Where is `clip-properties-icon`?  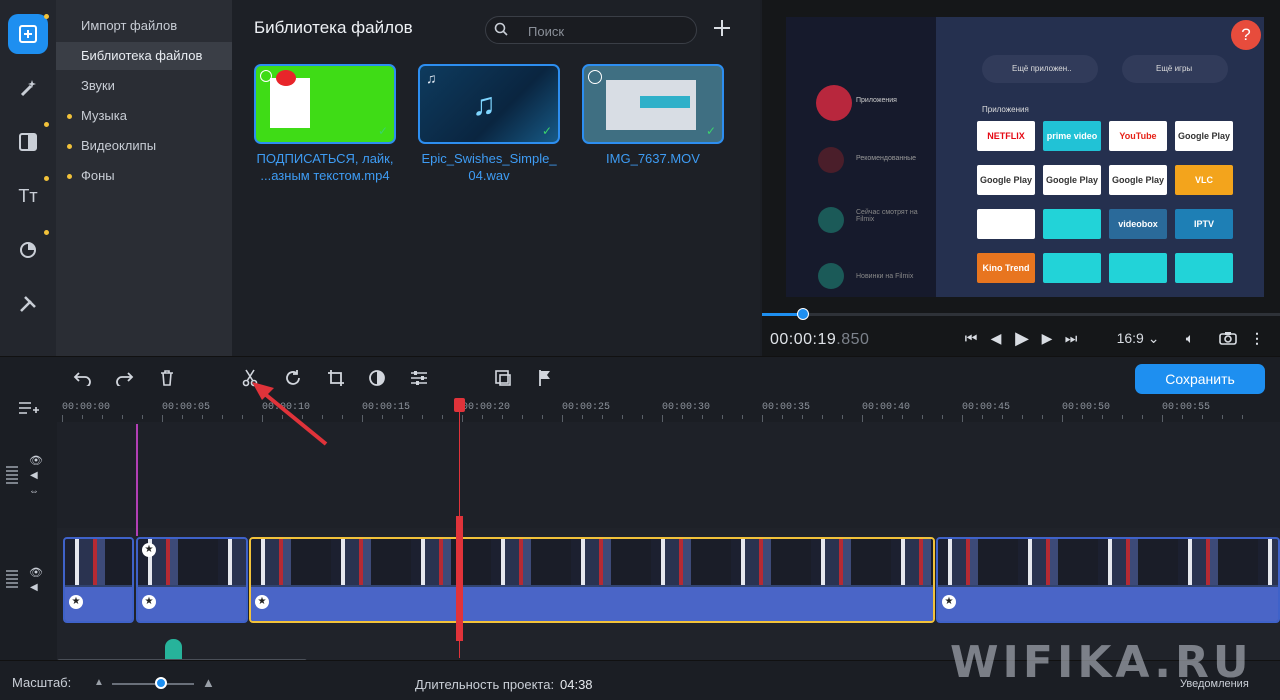
clip-properties-icon is located at coordinates (419, 378).